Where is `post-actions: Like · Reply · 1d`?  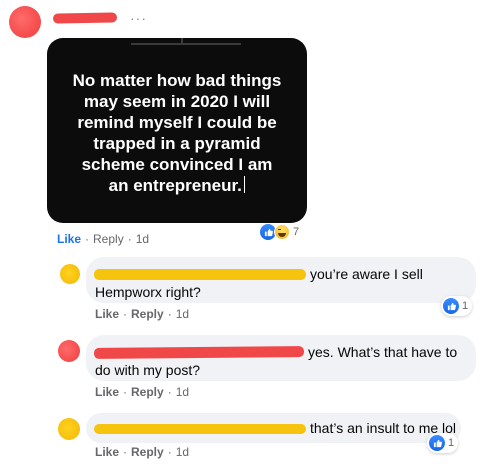
post-actions: Like · Reply · 1d is located at coordinates (103, 239).